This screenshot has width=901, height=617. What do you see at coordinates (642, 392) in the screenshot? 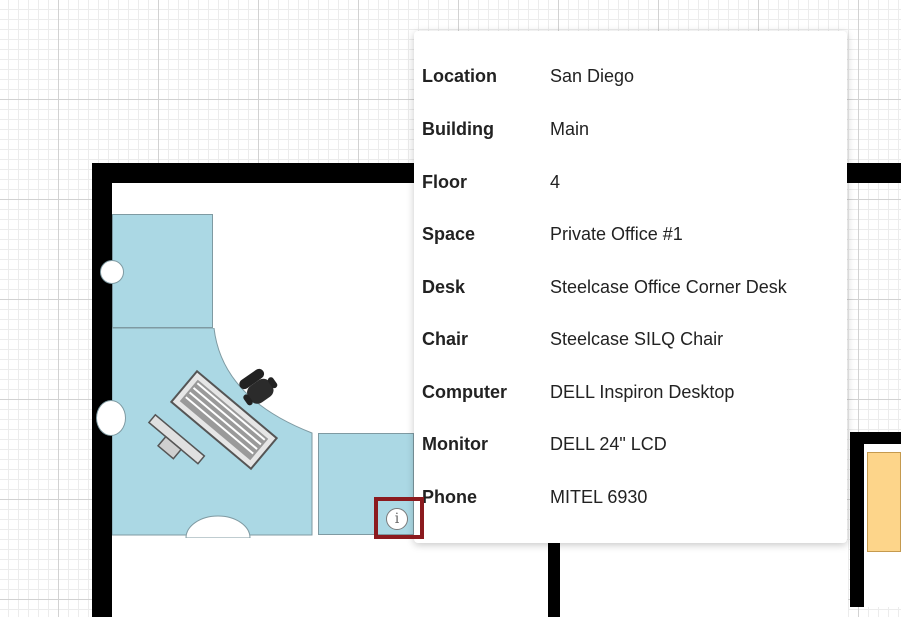
I see `row-value: DELL Inspiron Desktop` at bounding box center [642, 392].